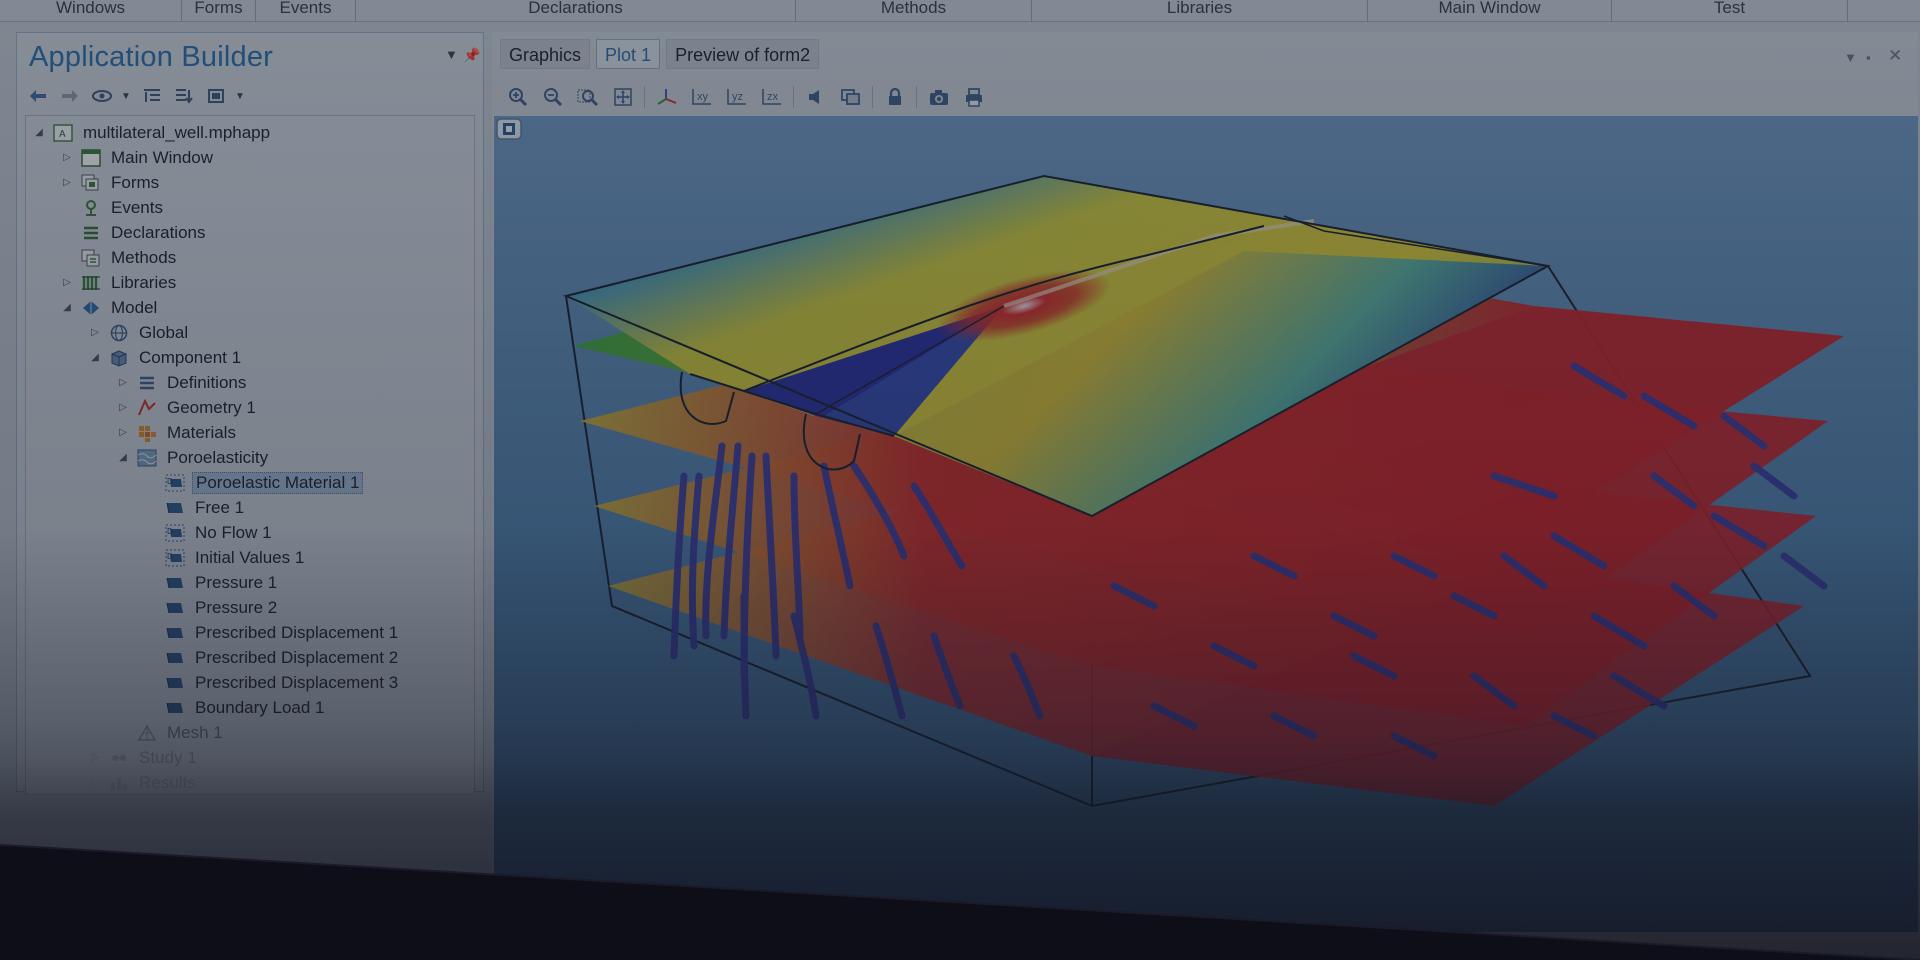 This screenshot has height=960, width=1920. What do you see at coordinates (894, 97) in the screenshot?
I see `lock-icon` at bounding box center [894, 97].